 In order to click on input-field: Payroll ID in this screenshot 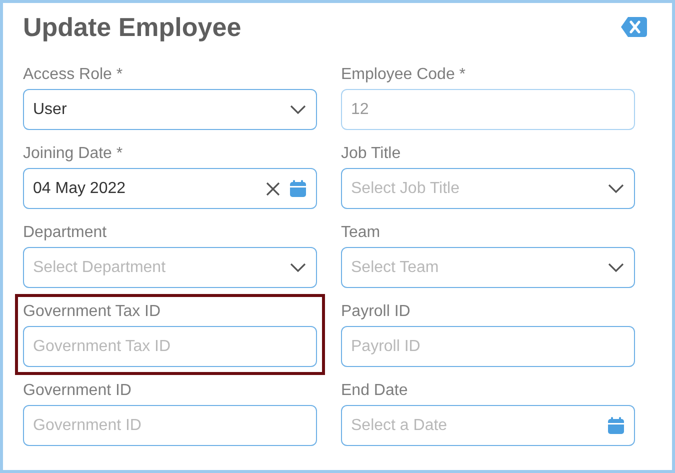, I will do `click(488, 346)`.